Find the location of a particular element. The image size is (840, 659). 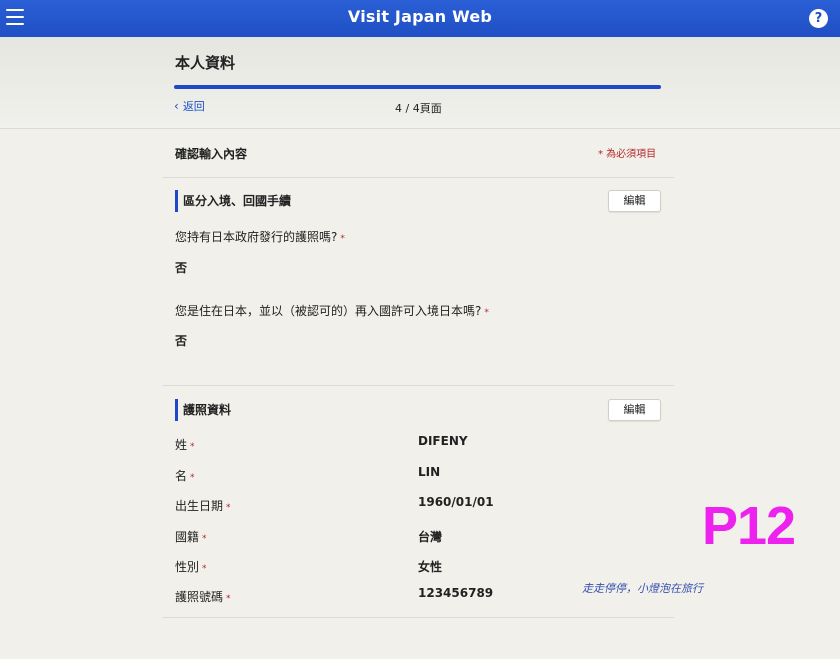

page-tag: P12 is located at coordinates (749, 526).